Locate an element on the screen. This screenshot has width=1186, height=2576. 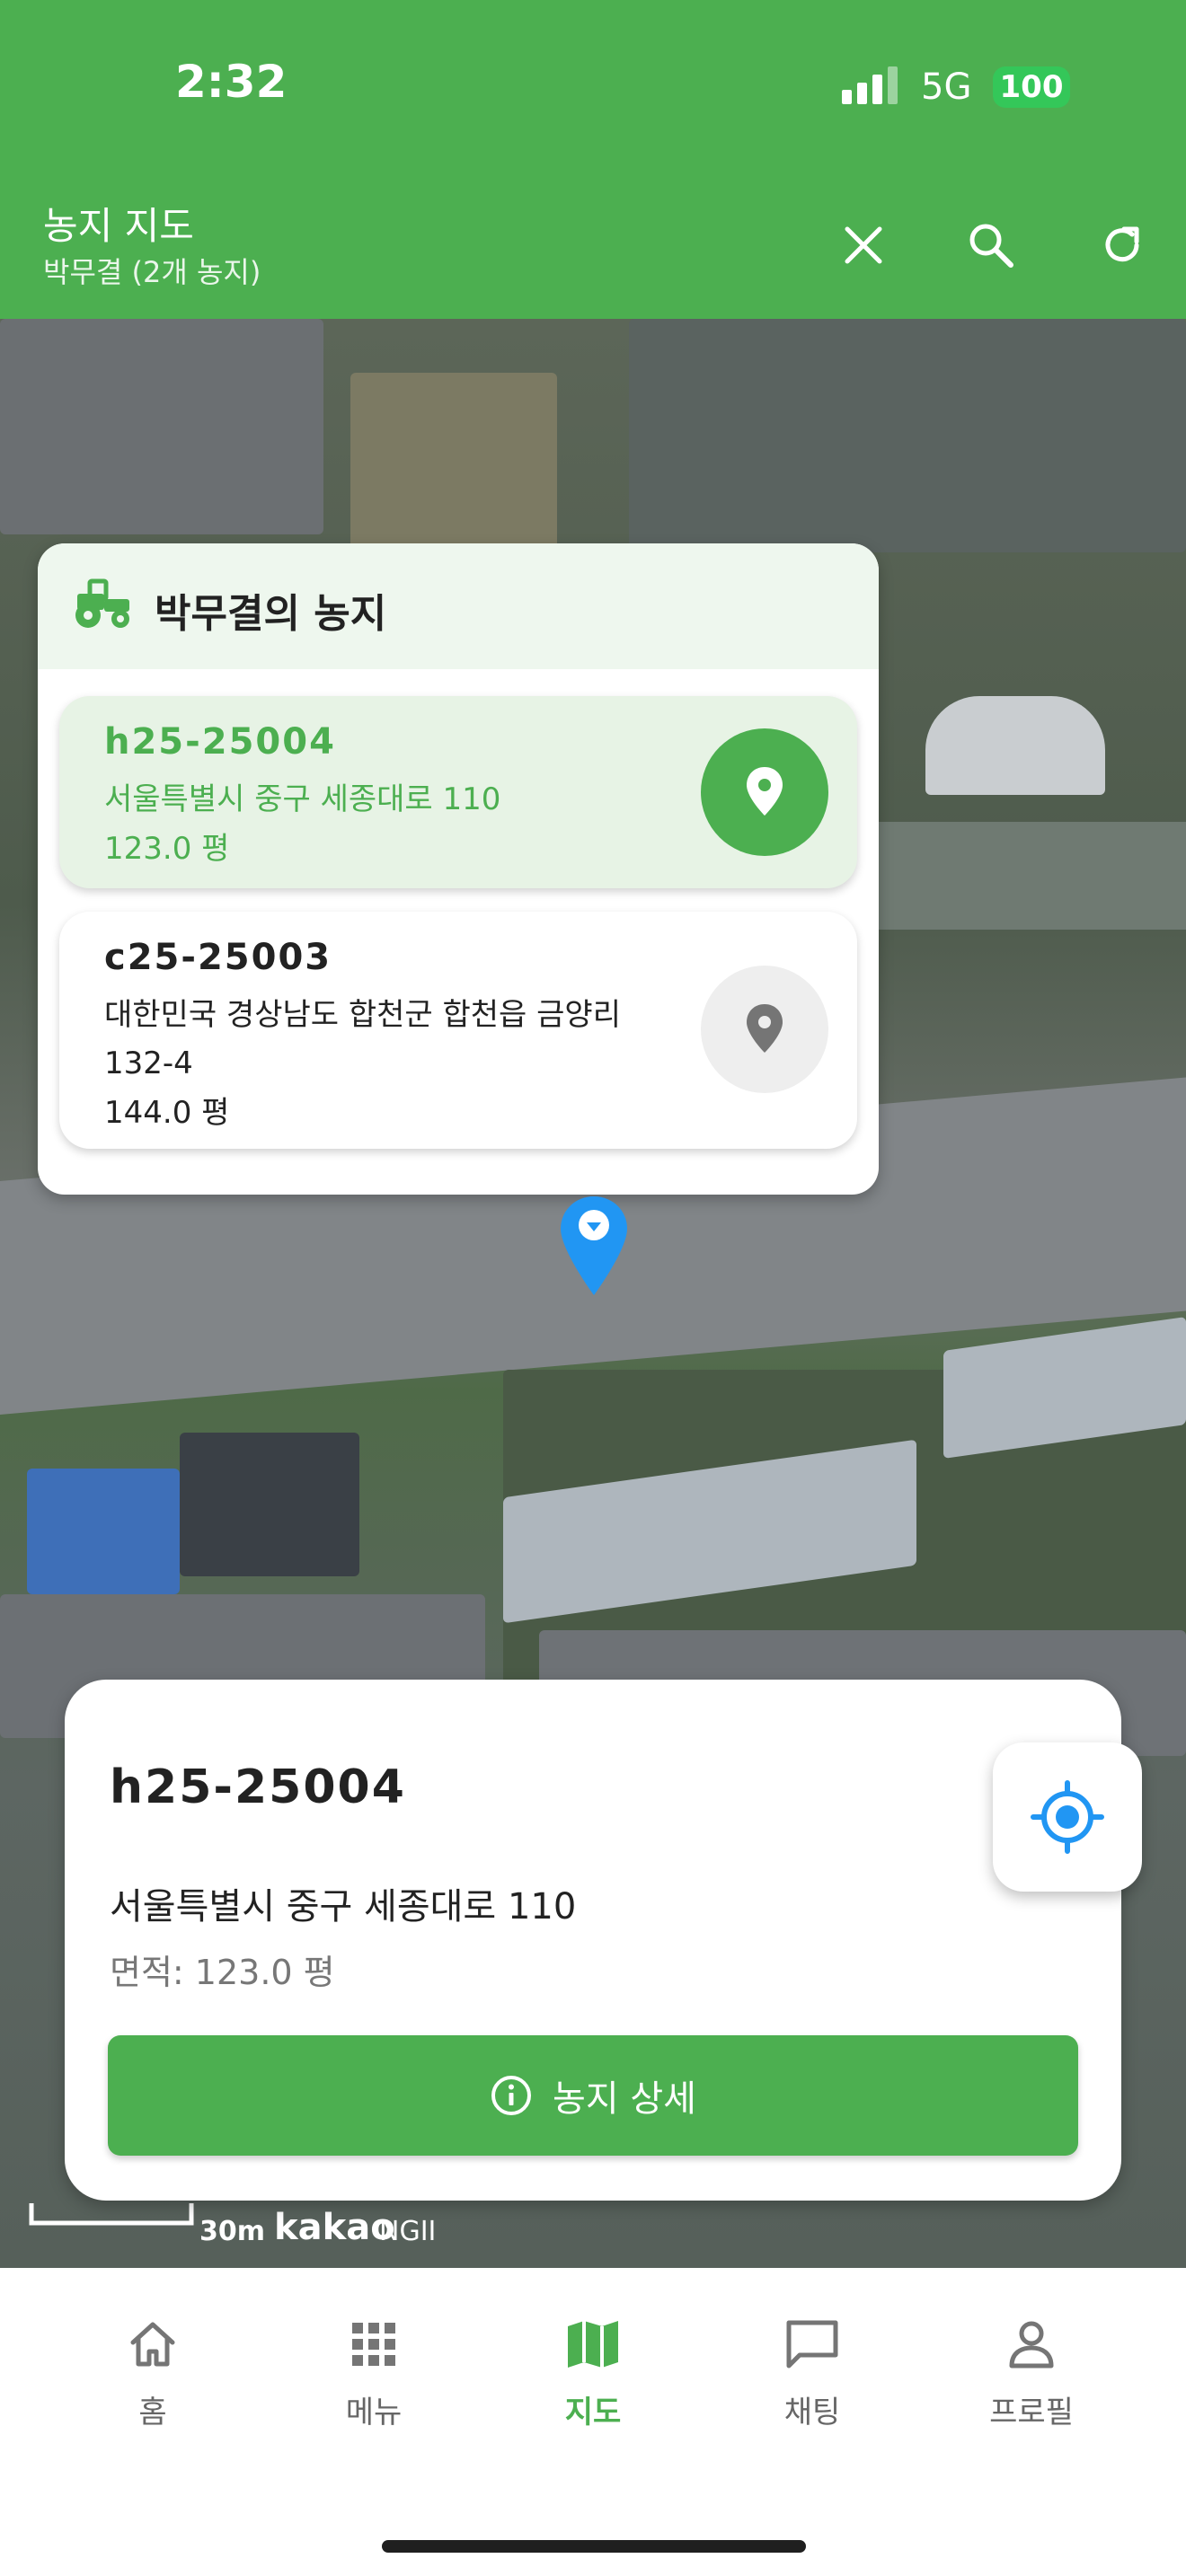
detail-farm-id: h25-25004 is located at coordinates (258, 1787).